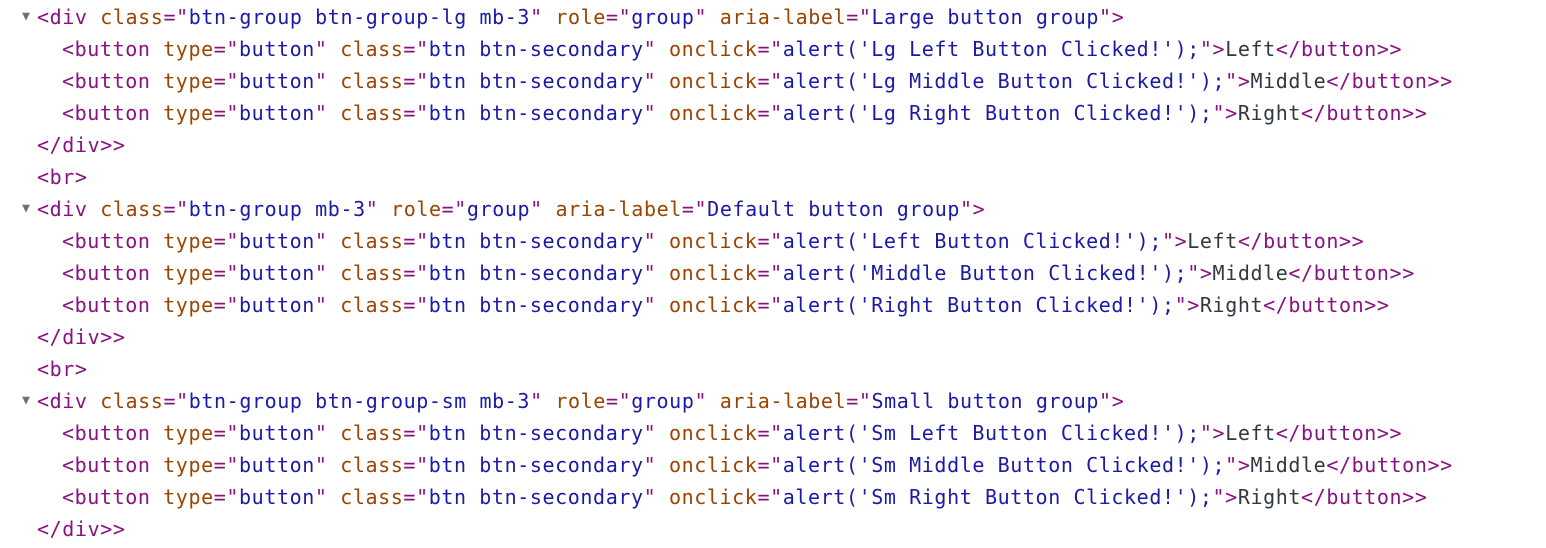 The height and width of the screenshot is (548, 1546). Describe the element at coordinates (62, 369) in the screenshot. I see `br-tag: <br>` at that location.